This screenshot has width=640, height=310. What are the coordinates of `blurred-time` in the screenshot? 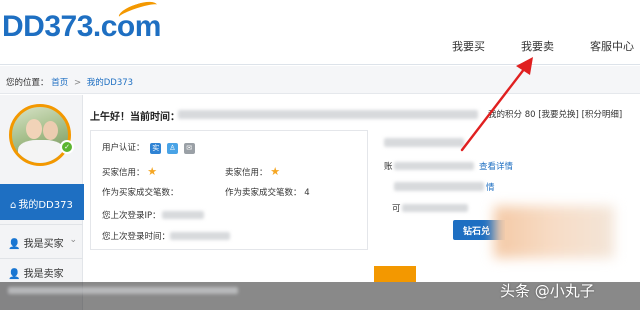 It's located at (328, 114).